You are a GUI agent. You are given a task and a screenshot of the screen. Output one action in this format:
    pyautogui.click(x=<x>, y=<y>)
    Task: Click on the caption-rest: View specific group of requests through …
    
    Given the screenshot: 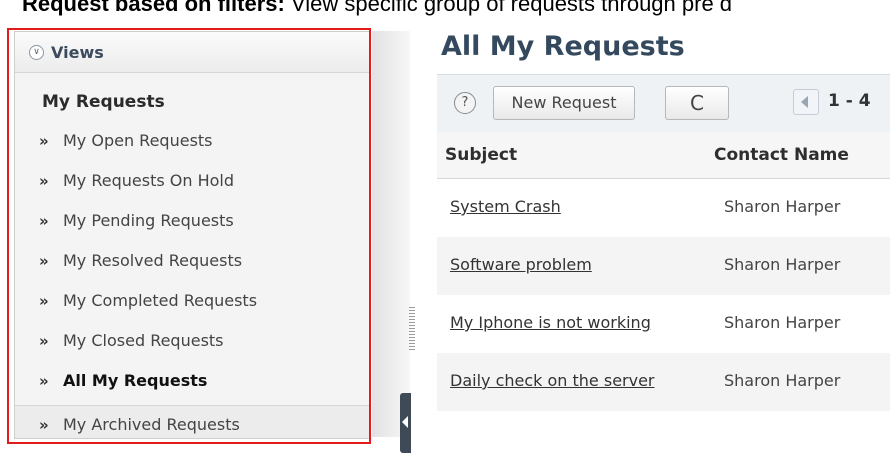 What is the action you would take?
    pyautogui.click(x=508, y=8)
    